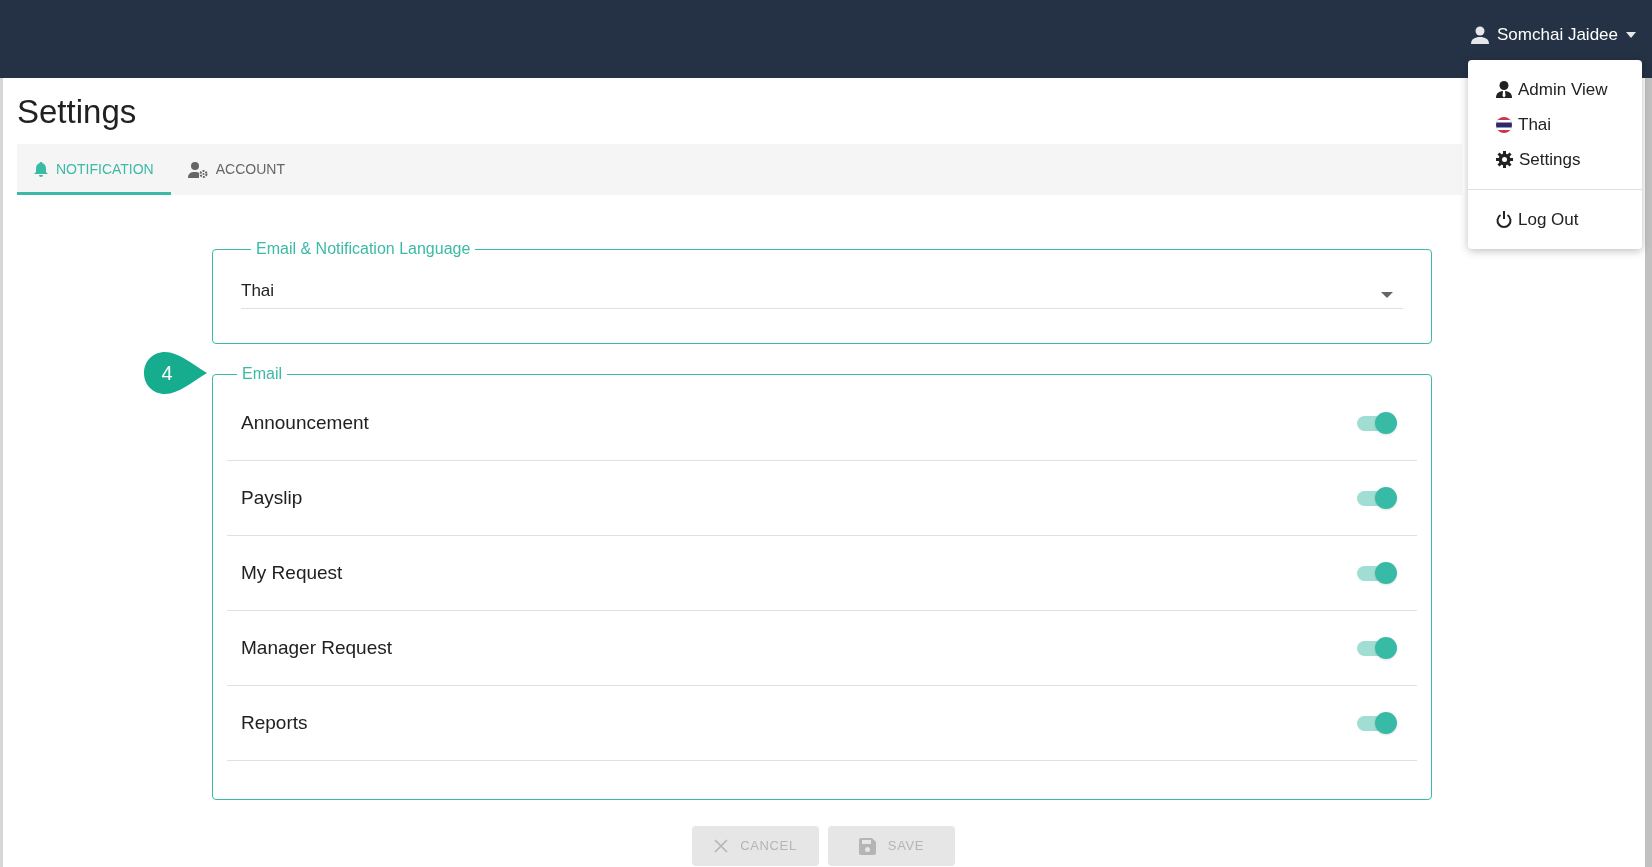 This screenshot has width=1652, height=867. What do you see at coordinates (41, 169) in the screenshot?
I see `bell-icon` at bounding box center [41, 169].